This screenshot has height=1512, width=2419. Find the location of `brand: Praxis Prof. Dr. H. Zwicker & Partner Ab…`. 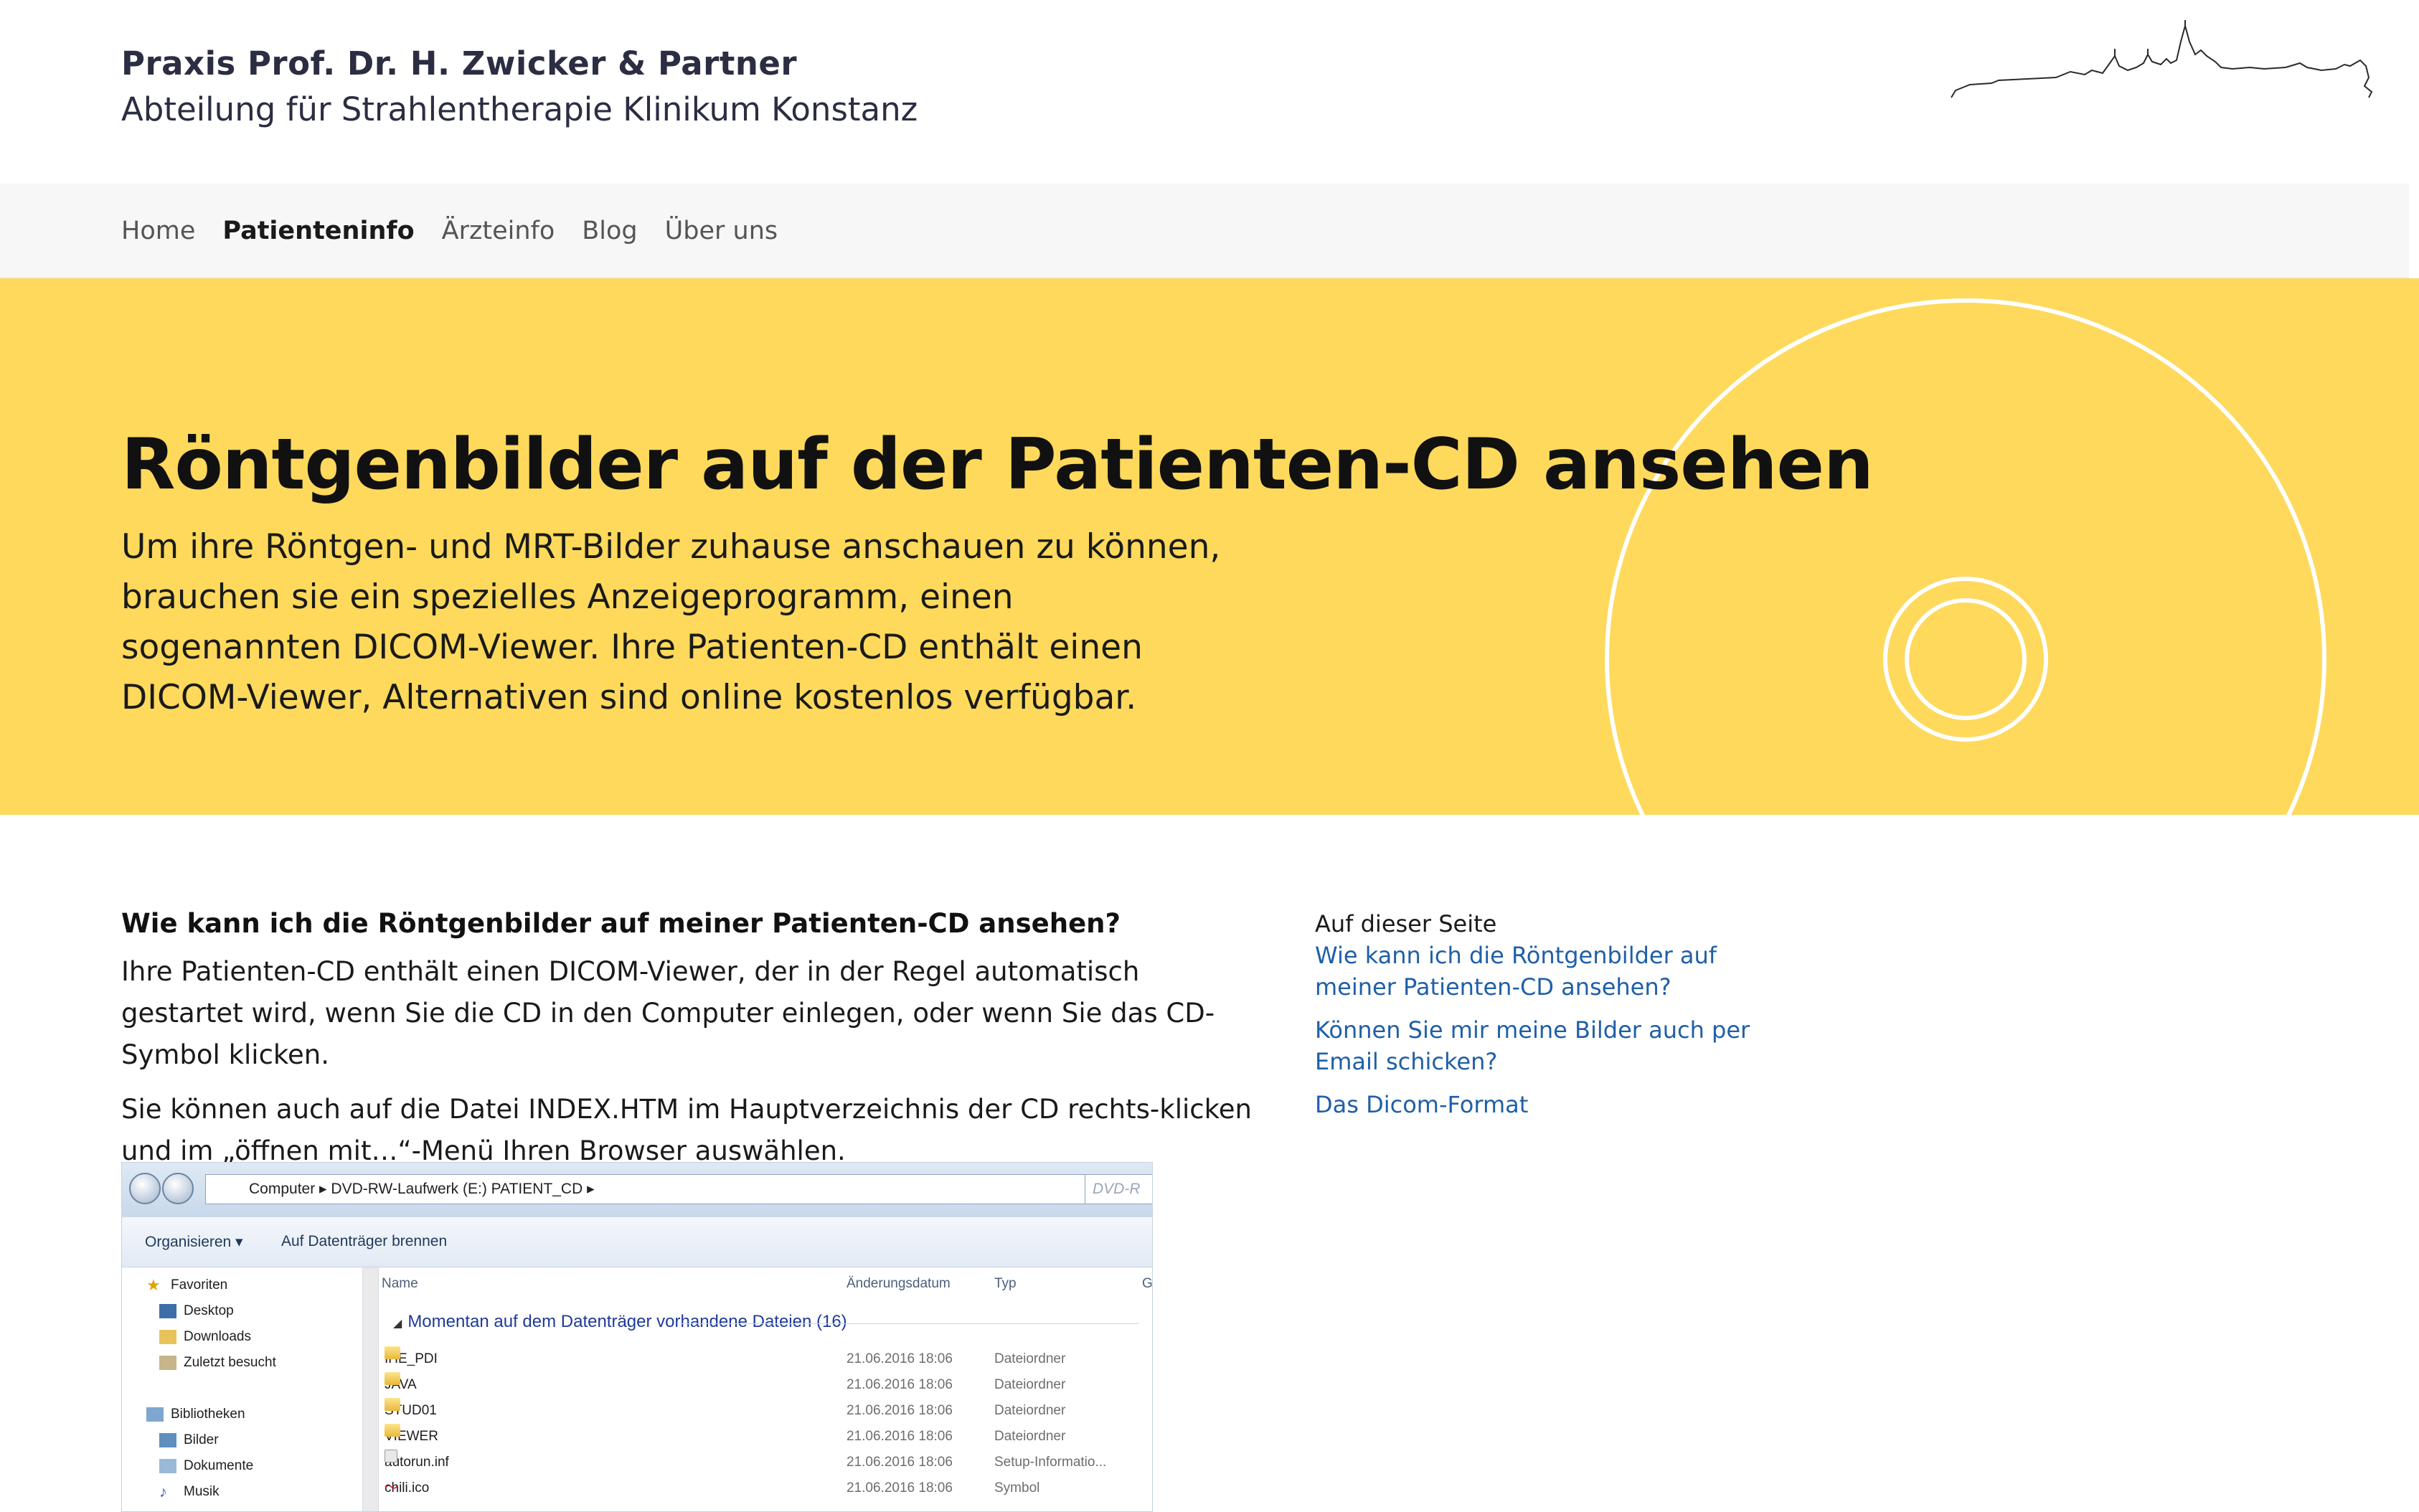

brand: Praxis Prof. Dr. H. Zwicker & Partner Ab… is located at coordinates (519, 87).